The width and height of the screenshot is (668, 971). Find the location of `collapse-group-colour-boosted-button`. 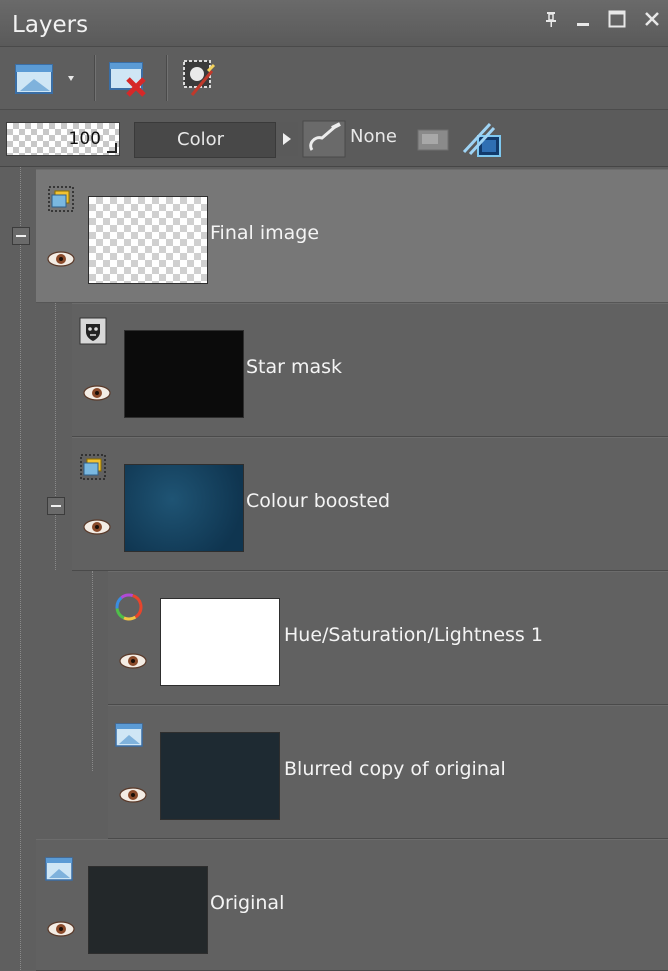

collapse-group-colour-boosted-button is located at coordinates (56, 506).